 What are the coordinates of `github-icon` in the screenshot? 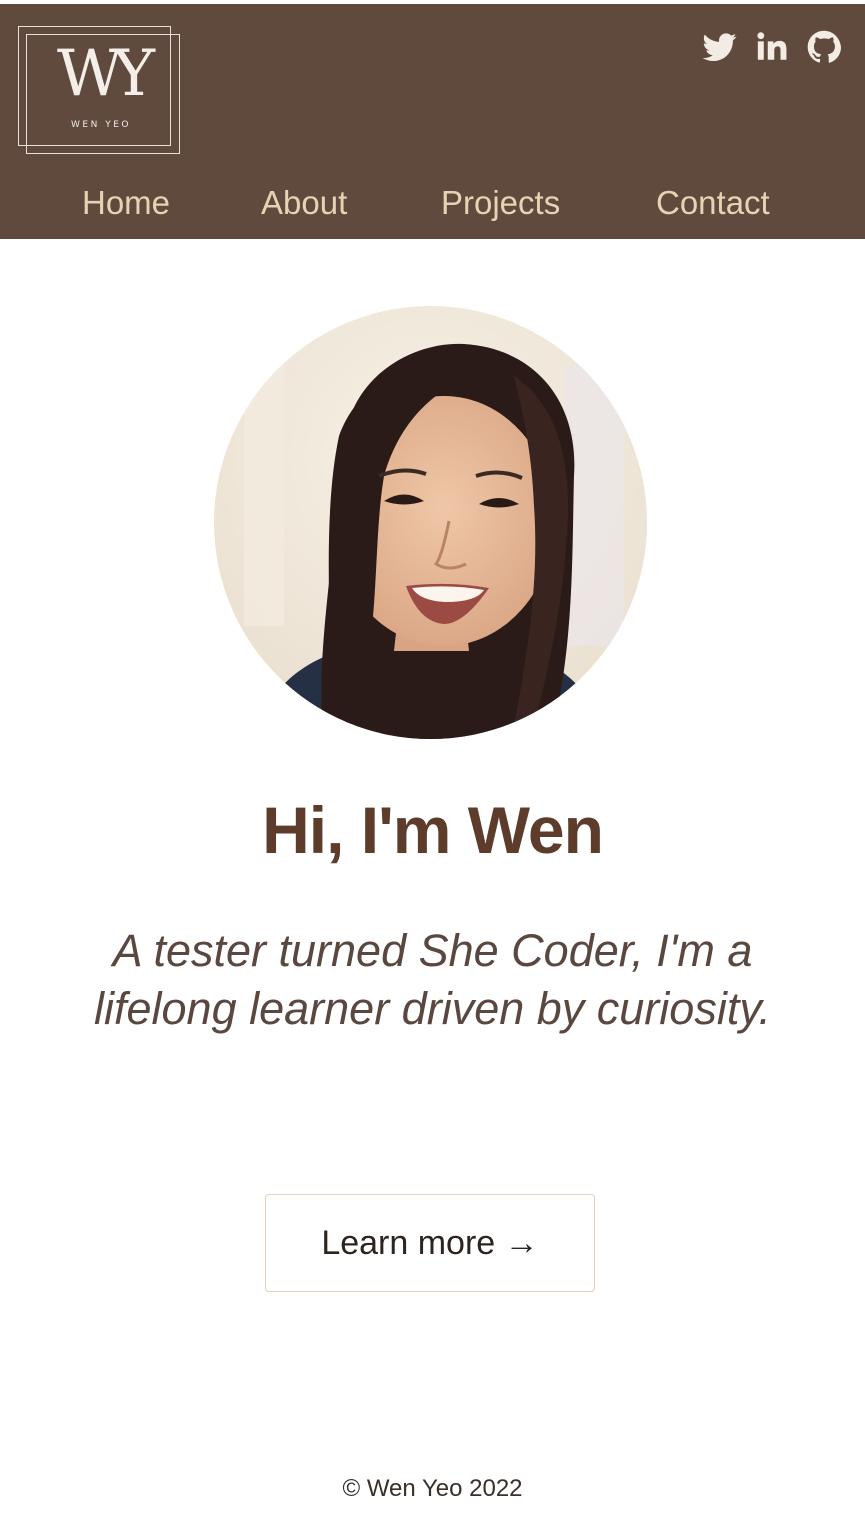 It's located at (824, 46).